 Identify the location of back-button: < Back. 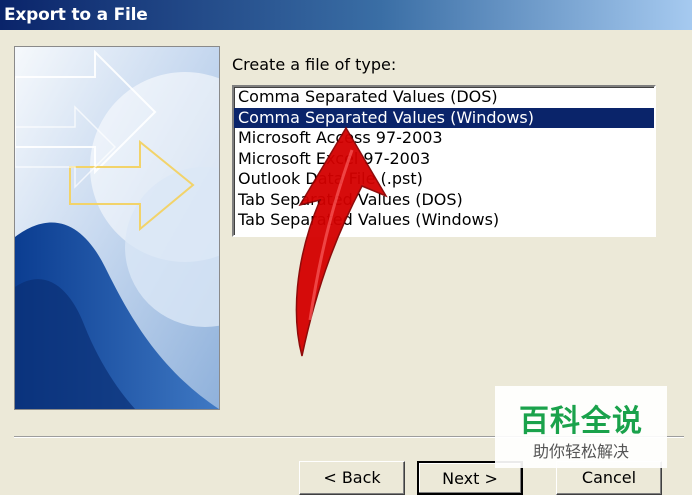
(352, 478).